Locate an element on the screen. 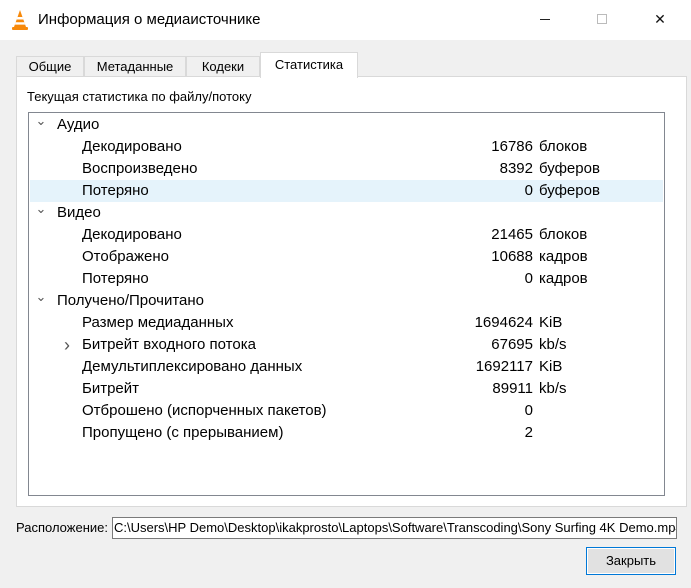 The width and height of the screenshot is (691, 588). minimize-button is located at coordinates (545, 19).